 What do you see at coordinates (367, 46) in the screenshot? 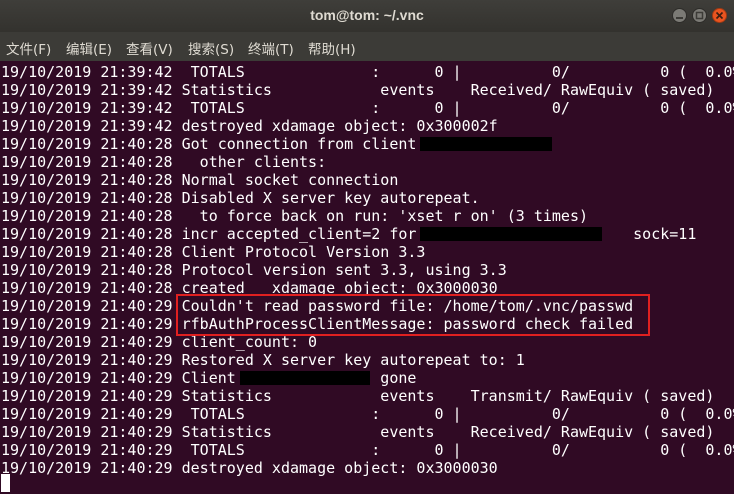
I see `menu-bar: 文件(F) 编辑(E) 查看(V) 搜索(S) 终端(T) 帮助(H)` at bounding box center [367, 46].